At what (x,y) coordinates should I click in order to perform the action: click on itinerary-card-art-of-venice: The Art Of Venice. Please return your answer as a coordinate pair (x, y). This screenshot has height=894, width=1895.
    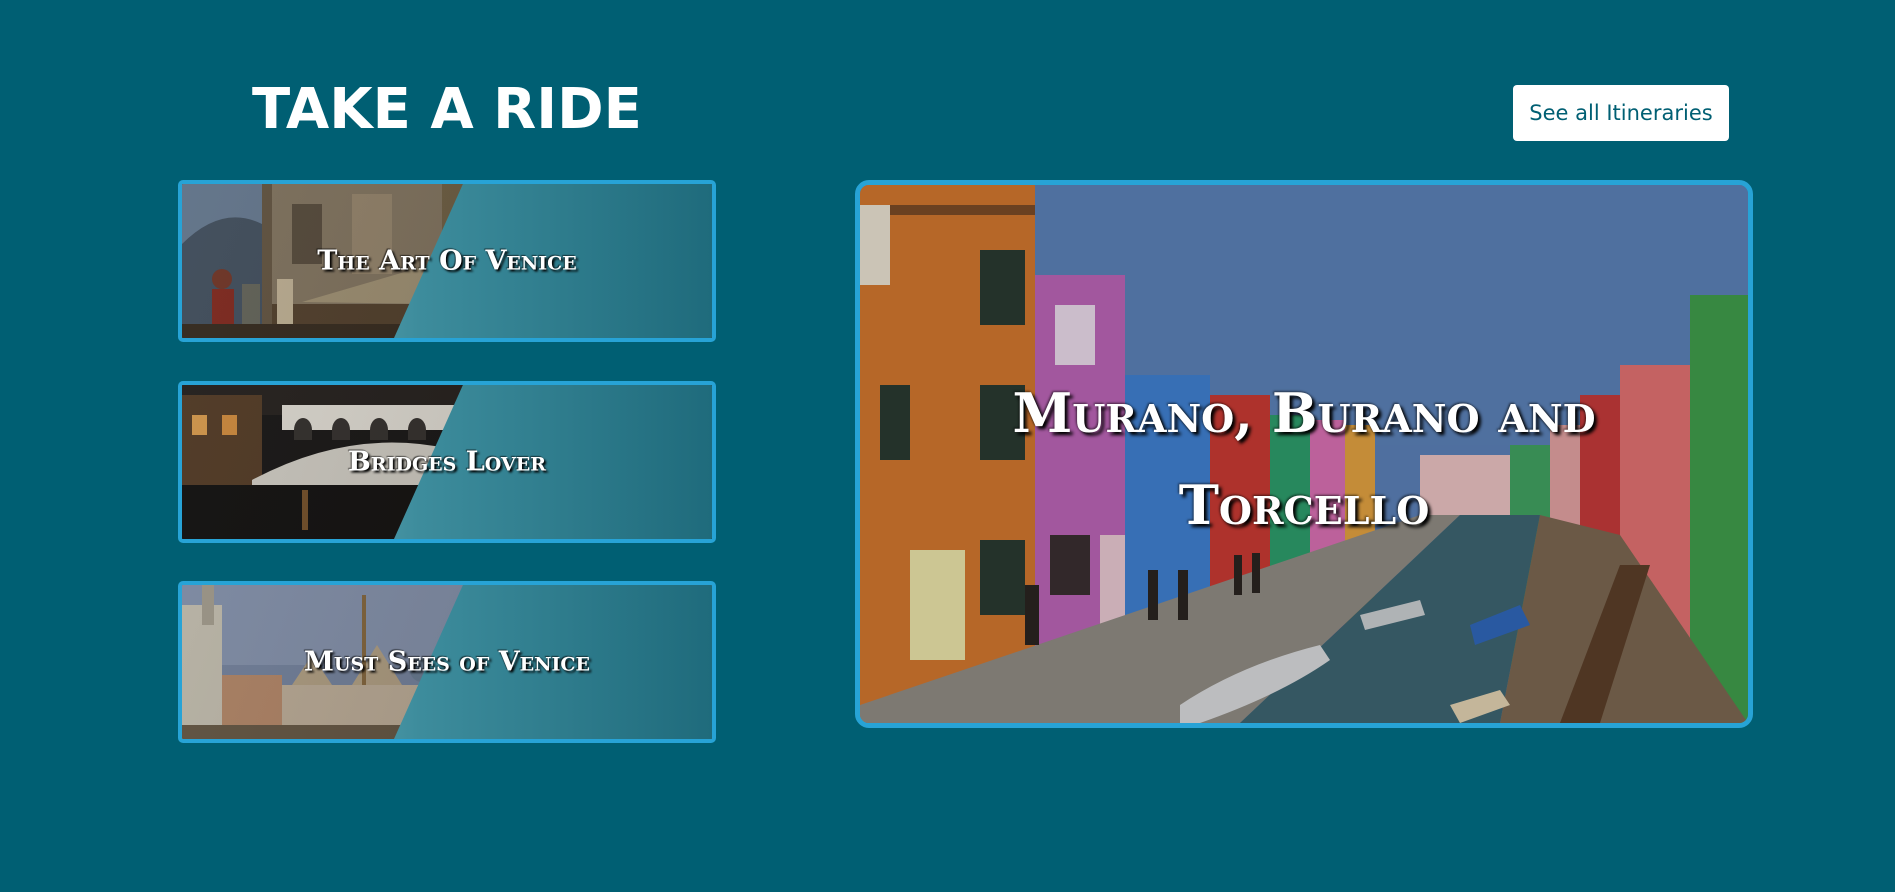
    Looking at the image, I should click on (447, 261).